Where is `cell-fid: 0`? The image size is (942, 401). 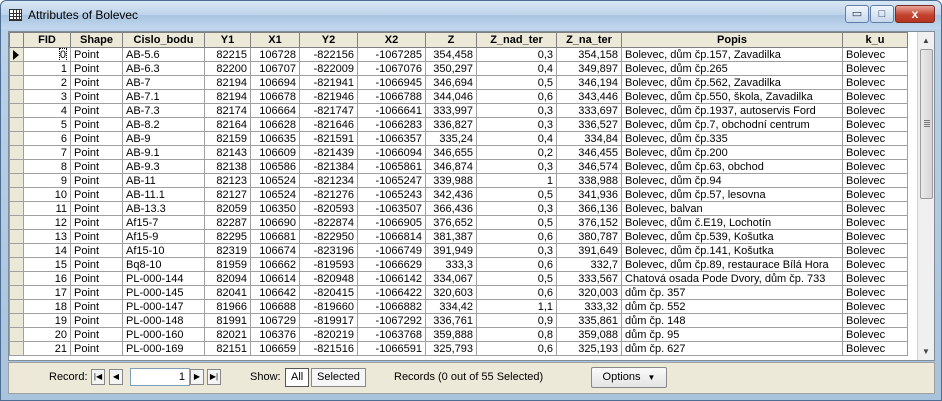 cell-fid: 0 is located at coordinates (47, 54).